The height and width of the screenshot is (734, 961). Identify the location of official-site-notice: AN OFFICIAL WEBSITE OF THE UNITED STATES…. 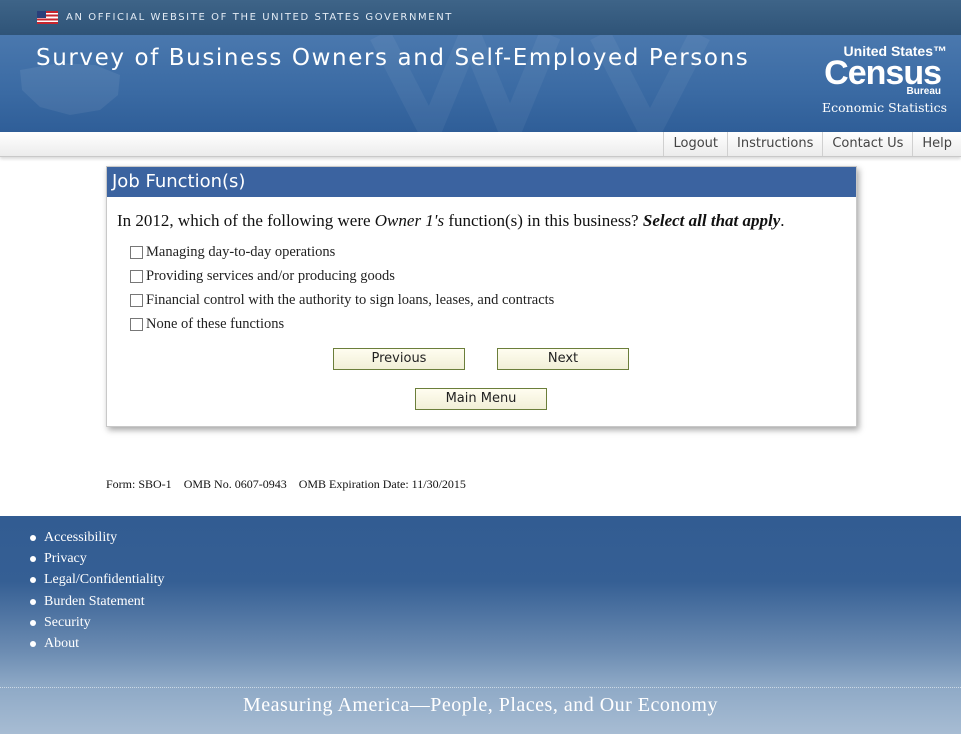
(259, 17).